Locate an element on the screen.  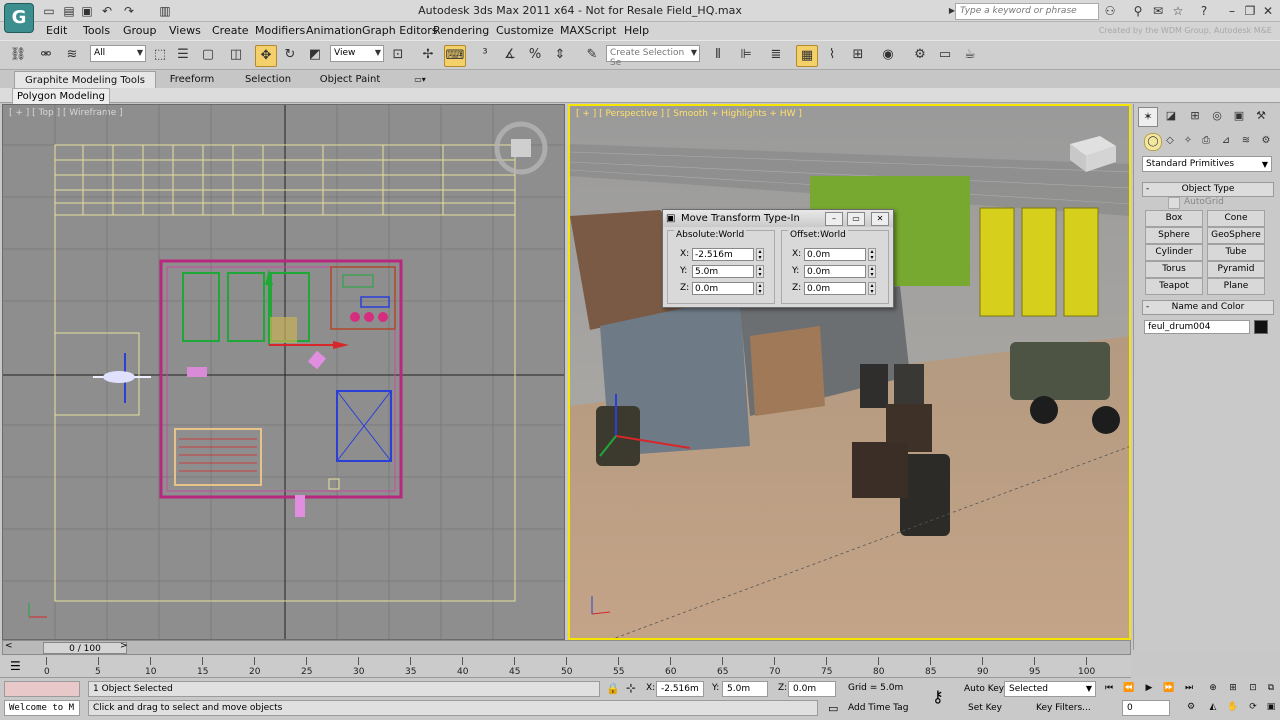
time-configuration-icon: ⚙ is located at coordinates (1191, 707).